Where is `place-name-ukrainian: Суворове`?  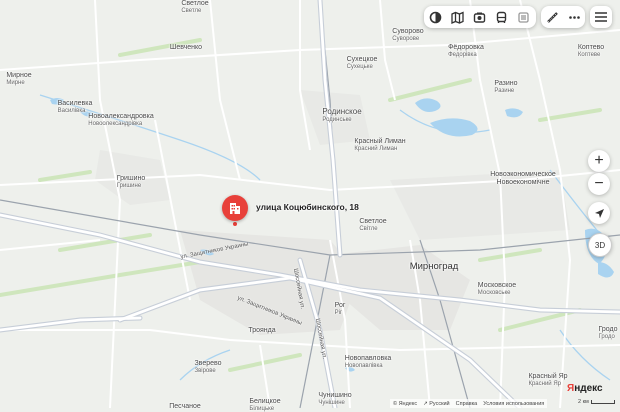
place-name-ukrainian: Суворове is located at coordinates (406, 39).